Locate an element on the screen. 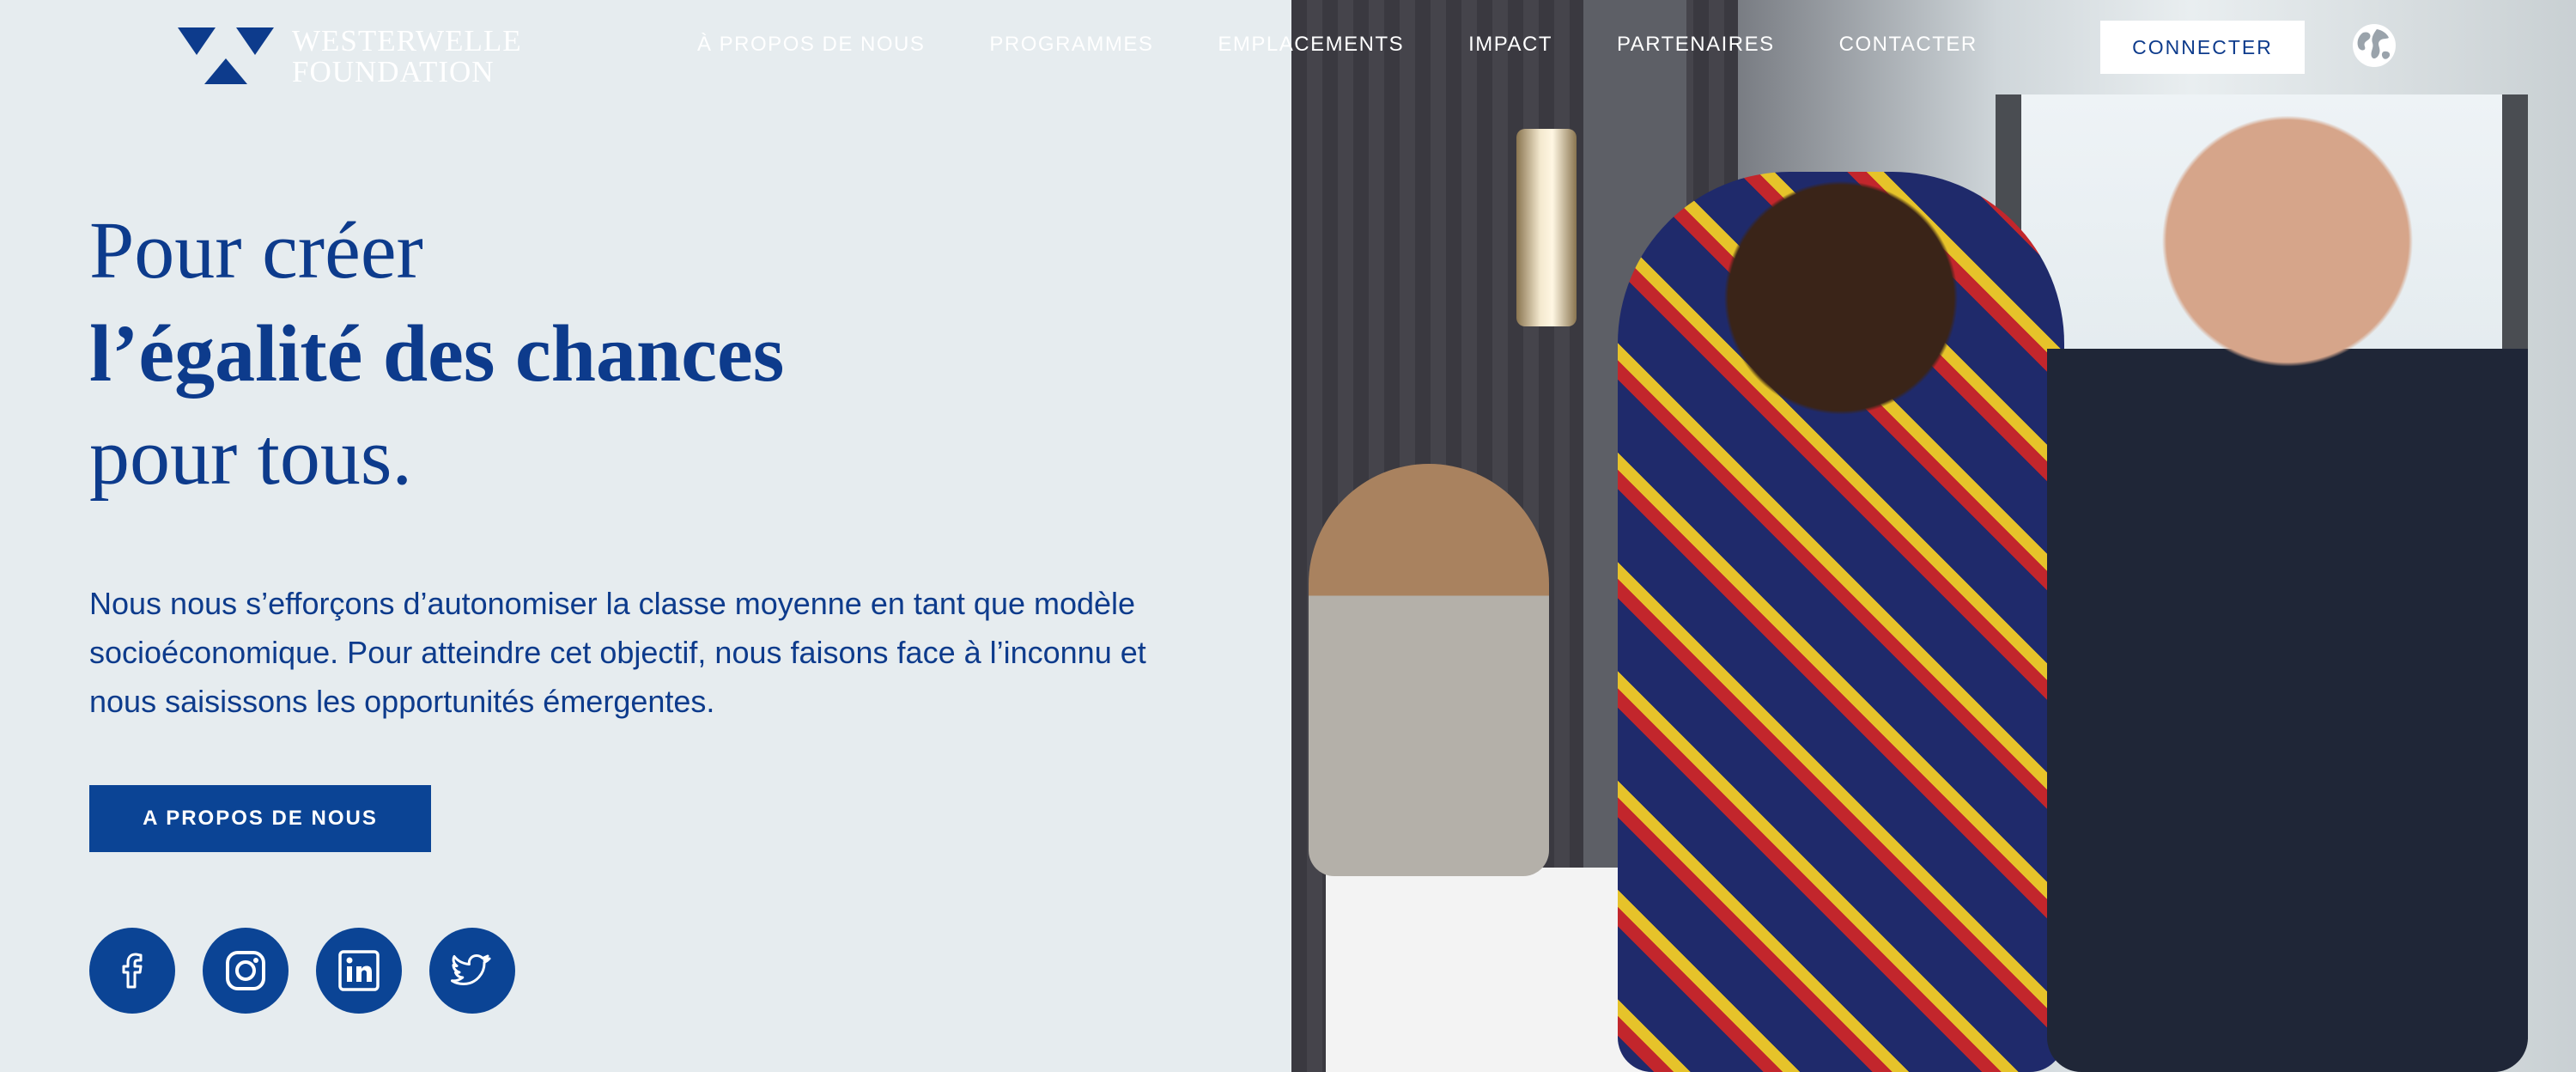 The image size is (2576, 1072). linkedin-link is located at coordinates (359, 971).